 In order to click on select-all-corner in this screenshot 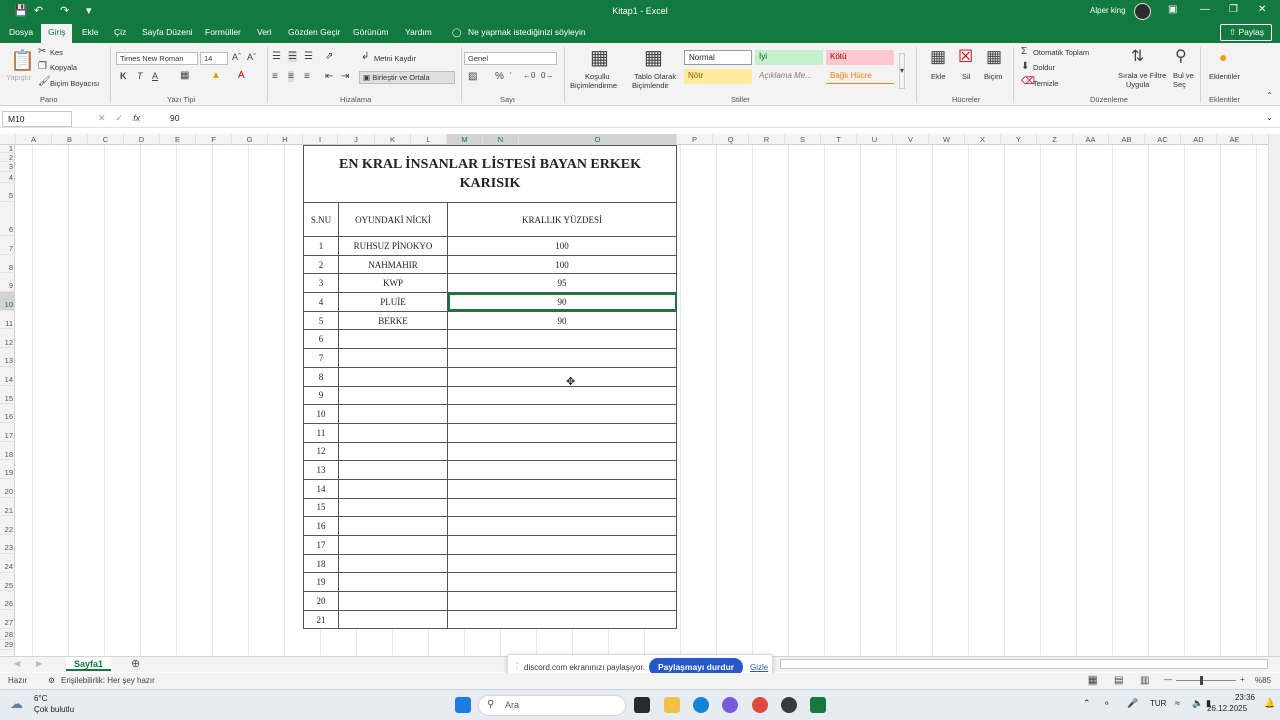, I will do `click(8, 139)`.